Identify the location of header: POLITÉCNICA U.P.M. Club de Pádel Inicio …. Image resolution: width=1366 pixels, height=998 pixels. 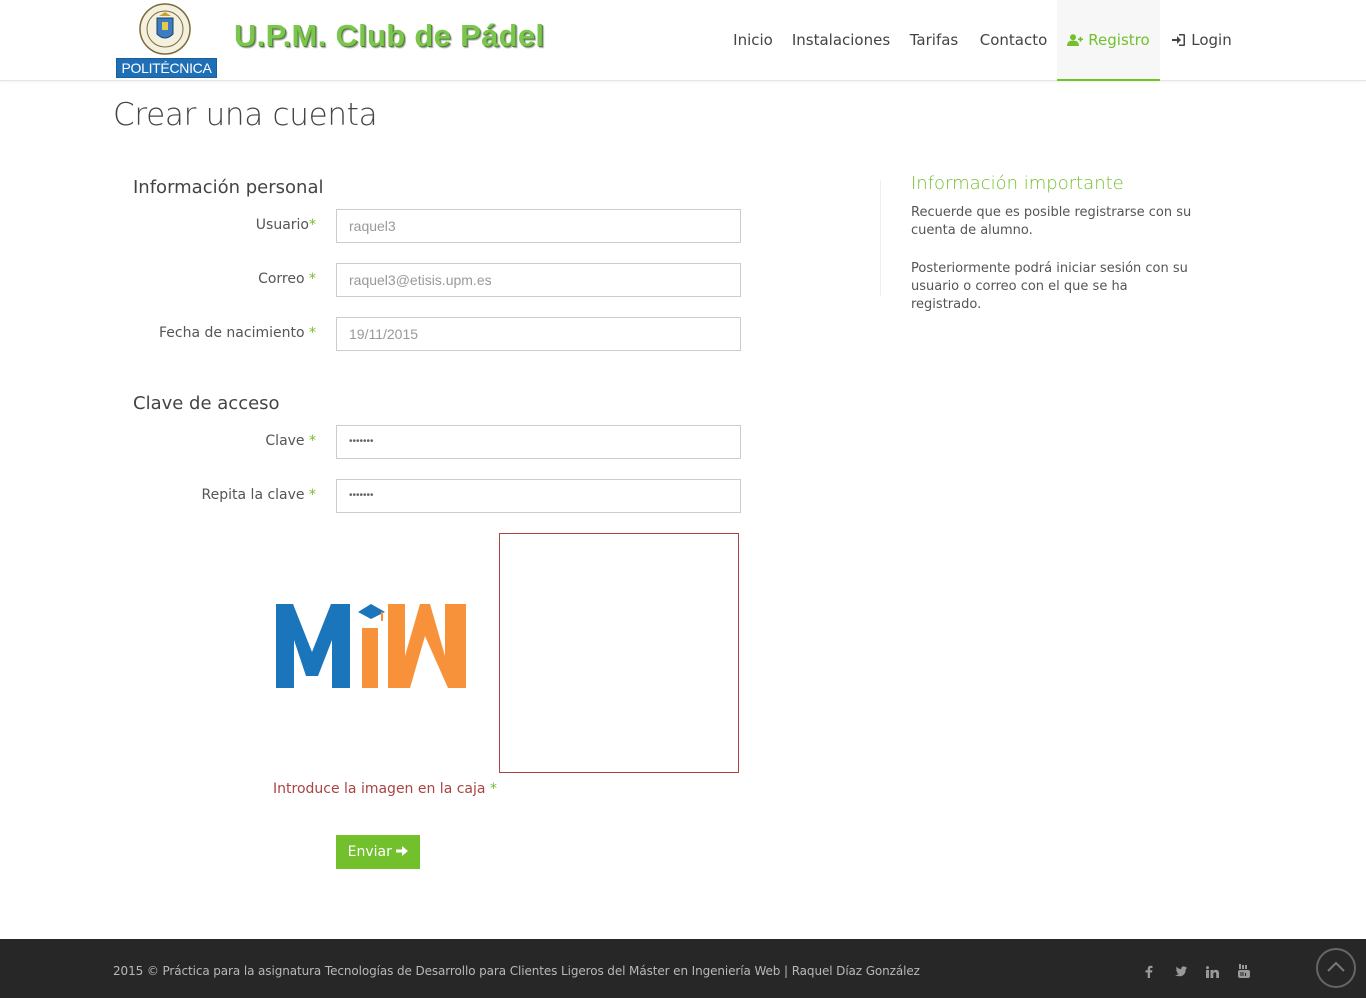
(683, 40).